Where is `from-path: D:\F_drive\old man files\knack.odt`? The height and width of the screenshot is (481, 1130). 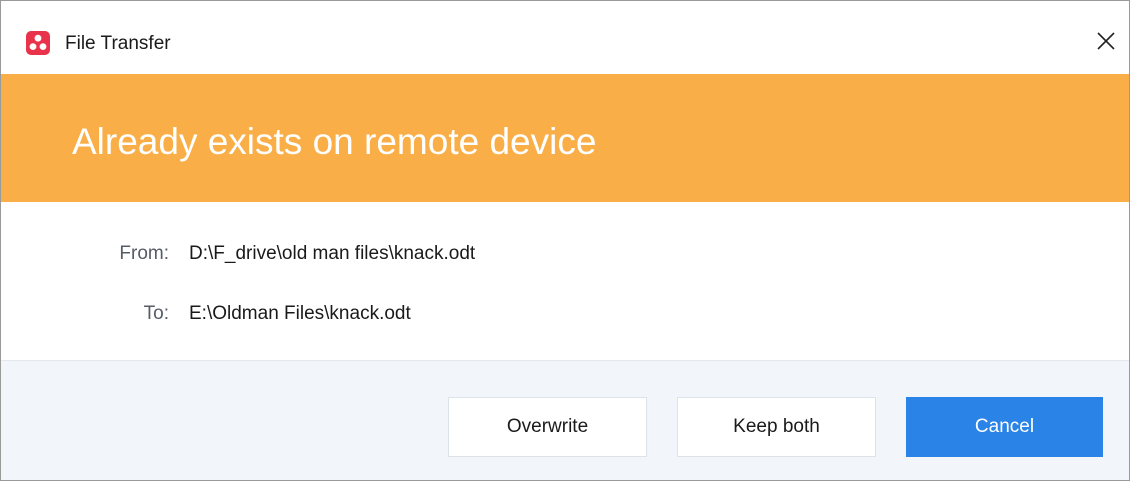
from-path: D:\F_drive\old man files\knack.odt is located at coordinates (332, 253).